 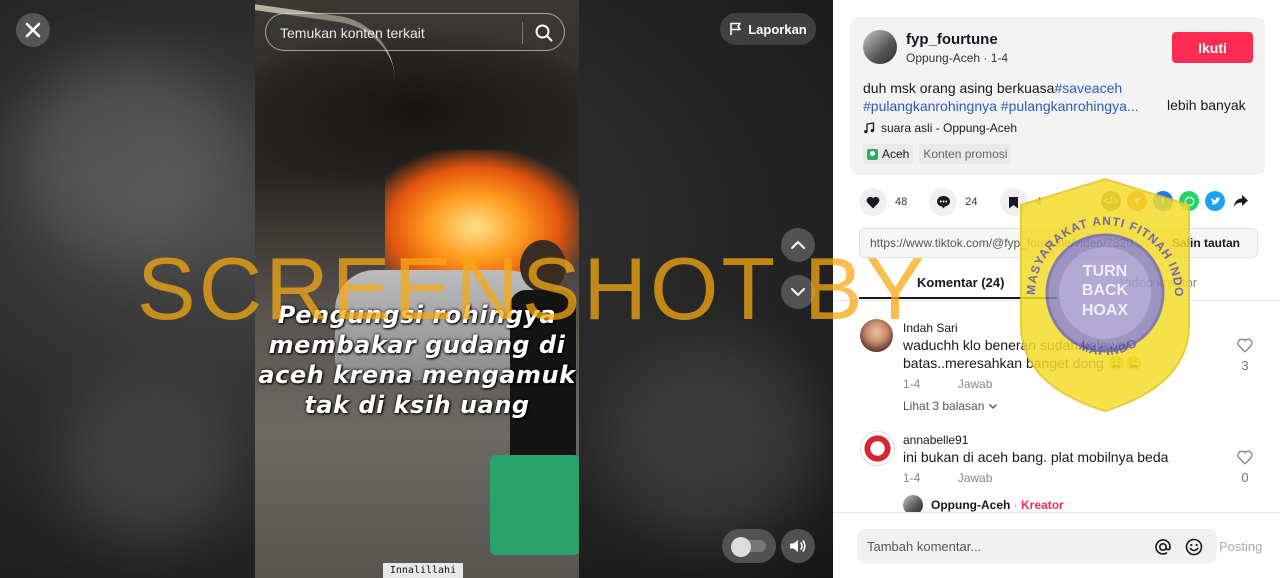 What do you see at coordinates (1245, 467) in the screenshot?
I see `comment-like-button: 0` at bounding box center [1245, 467].